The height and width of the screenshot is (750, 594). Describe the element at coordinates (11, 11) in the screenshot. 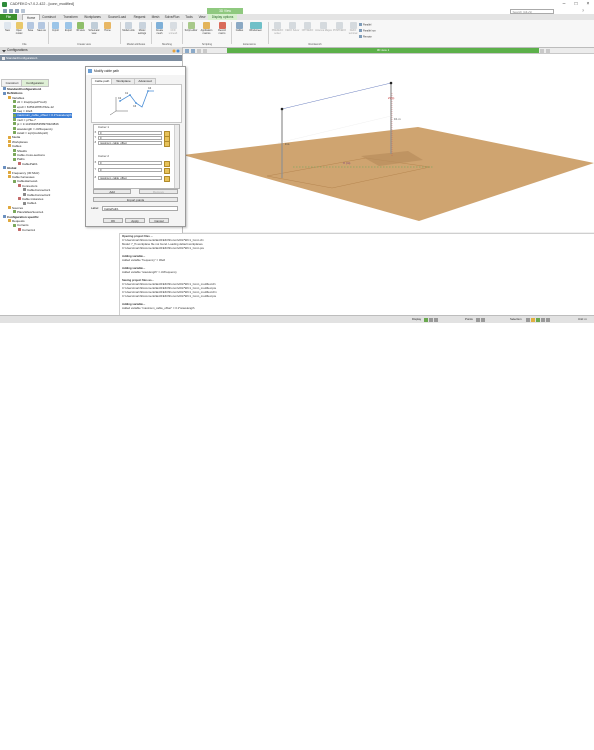

I see `quick-open-icon` at that location.